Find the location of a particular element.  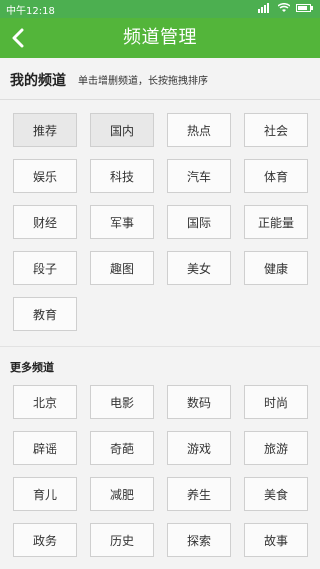

status-icons is located at coordinates (286, 9).